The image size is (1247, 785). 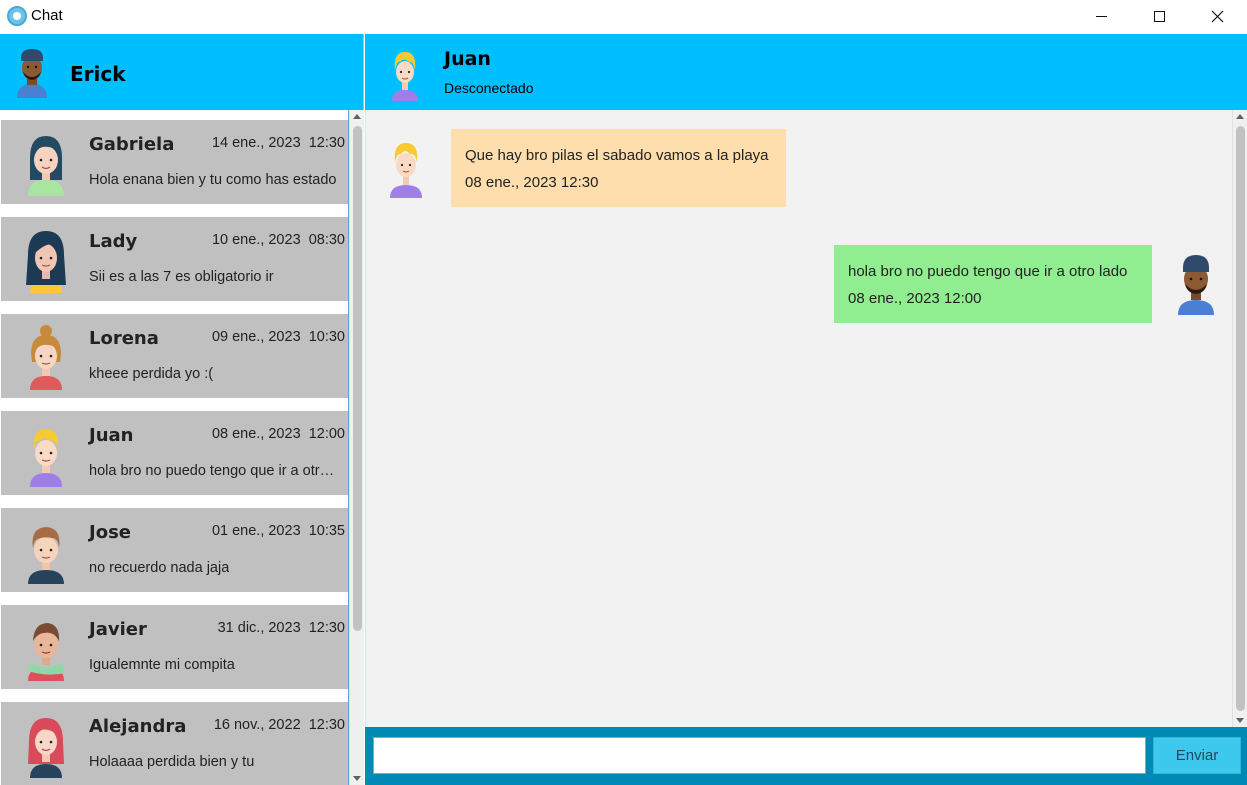 What do you see at coordinates (278, 434) in the screenshot?
I see `contact-date: 08 ene., 2023 12:00` at bounding box center [278, 434].